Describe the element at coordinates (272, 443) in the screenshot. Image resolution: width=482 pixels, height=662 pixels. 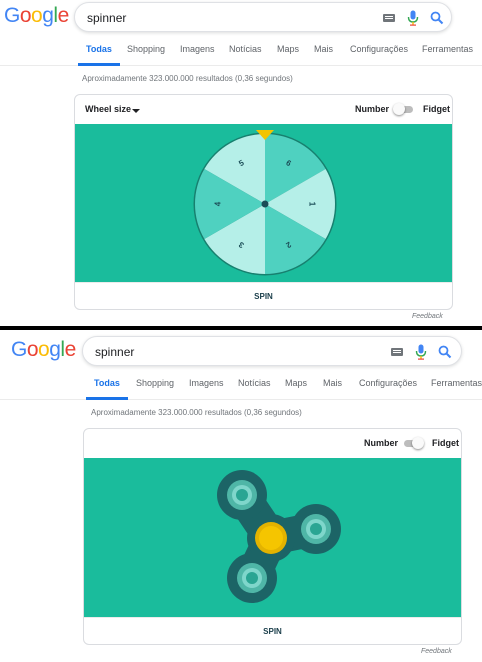
I see `widget-header: Number Fidget` at that location.